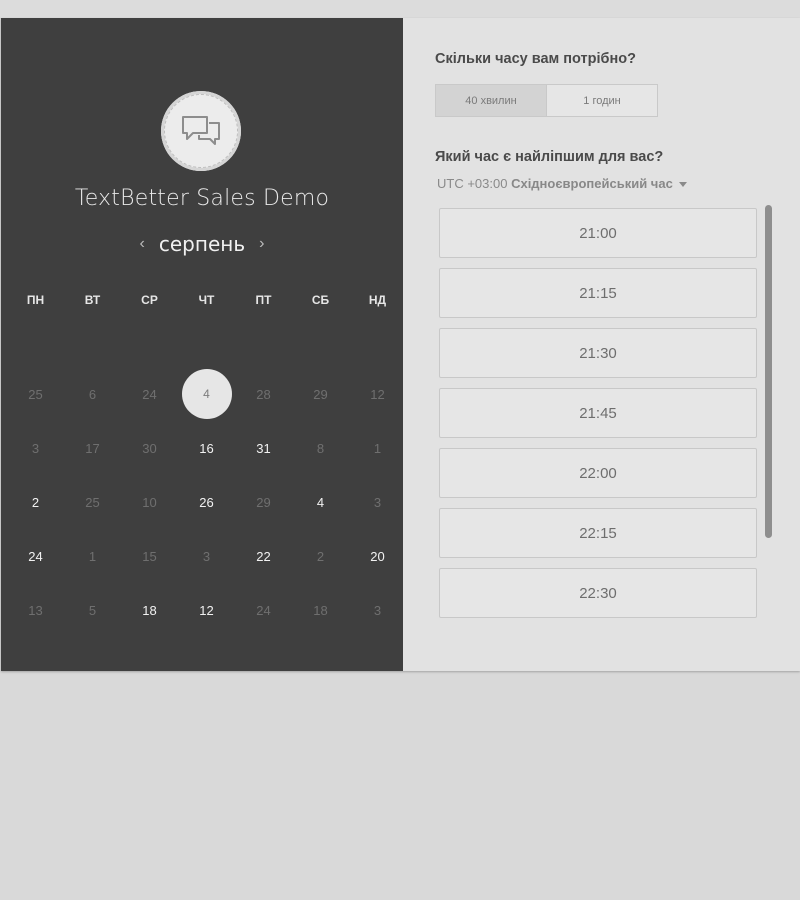 The width and height of the screenshot is (800, 900). I want to click on calendar-day-available: 20, so click(377, 556).